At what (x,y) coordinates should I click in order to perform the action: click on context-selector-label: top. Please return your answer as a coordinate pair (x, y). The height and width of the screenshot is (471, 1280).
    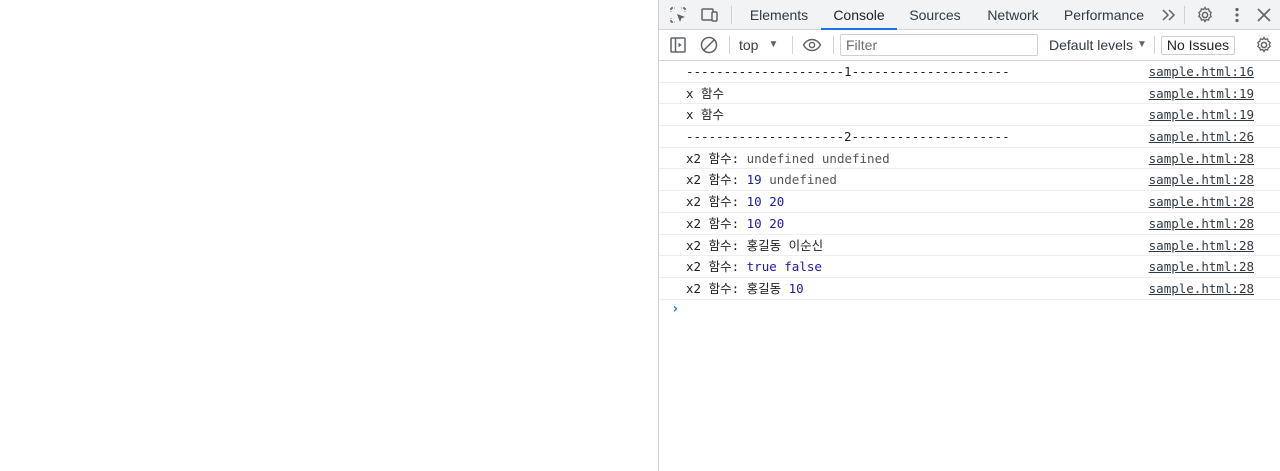
    Looking at the image, I should click on (749, 45).